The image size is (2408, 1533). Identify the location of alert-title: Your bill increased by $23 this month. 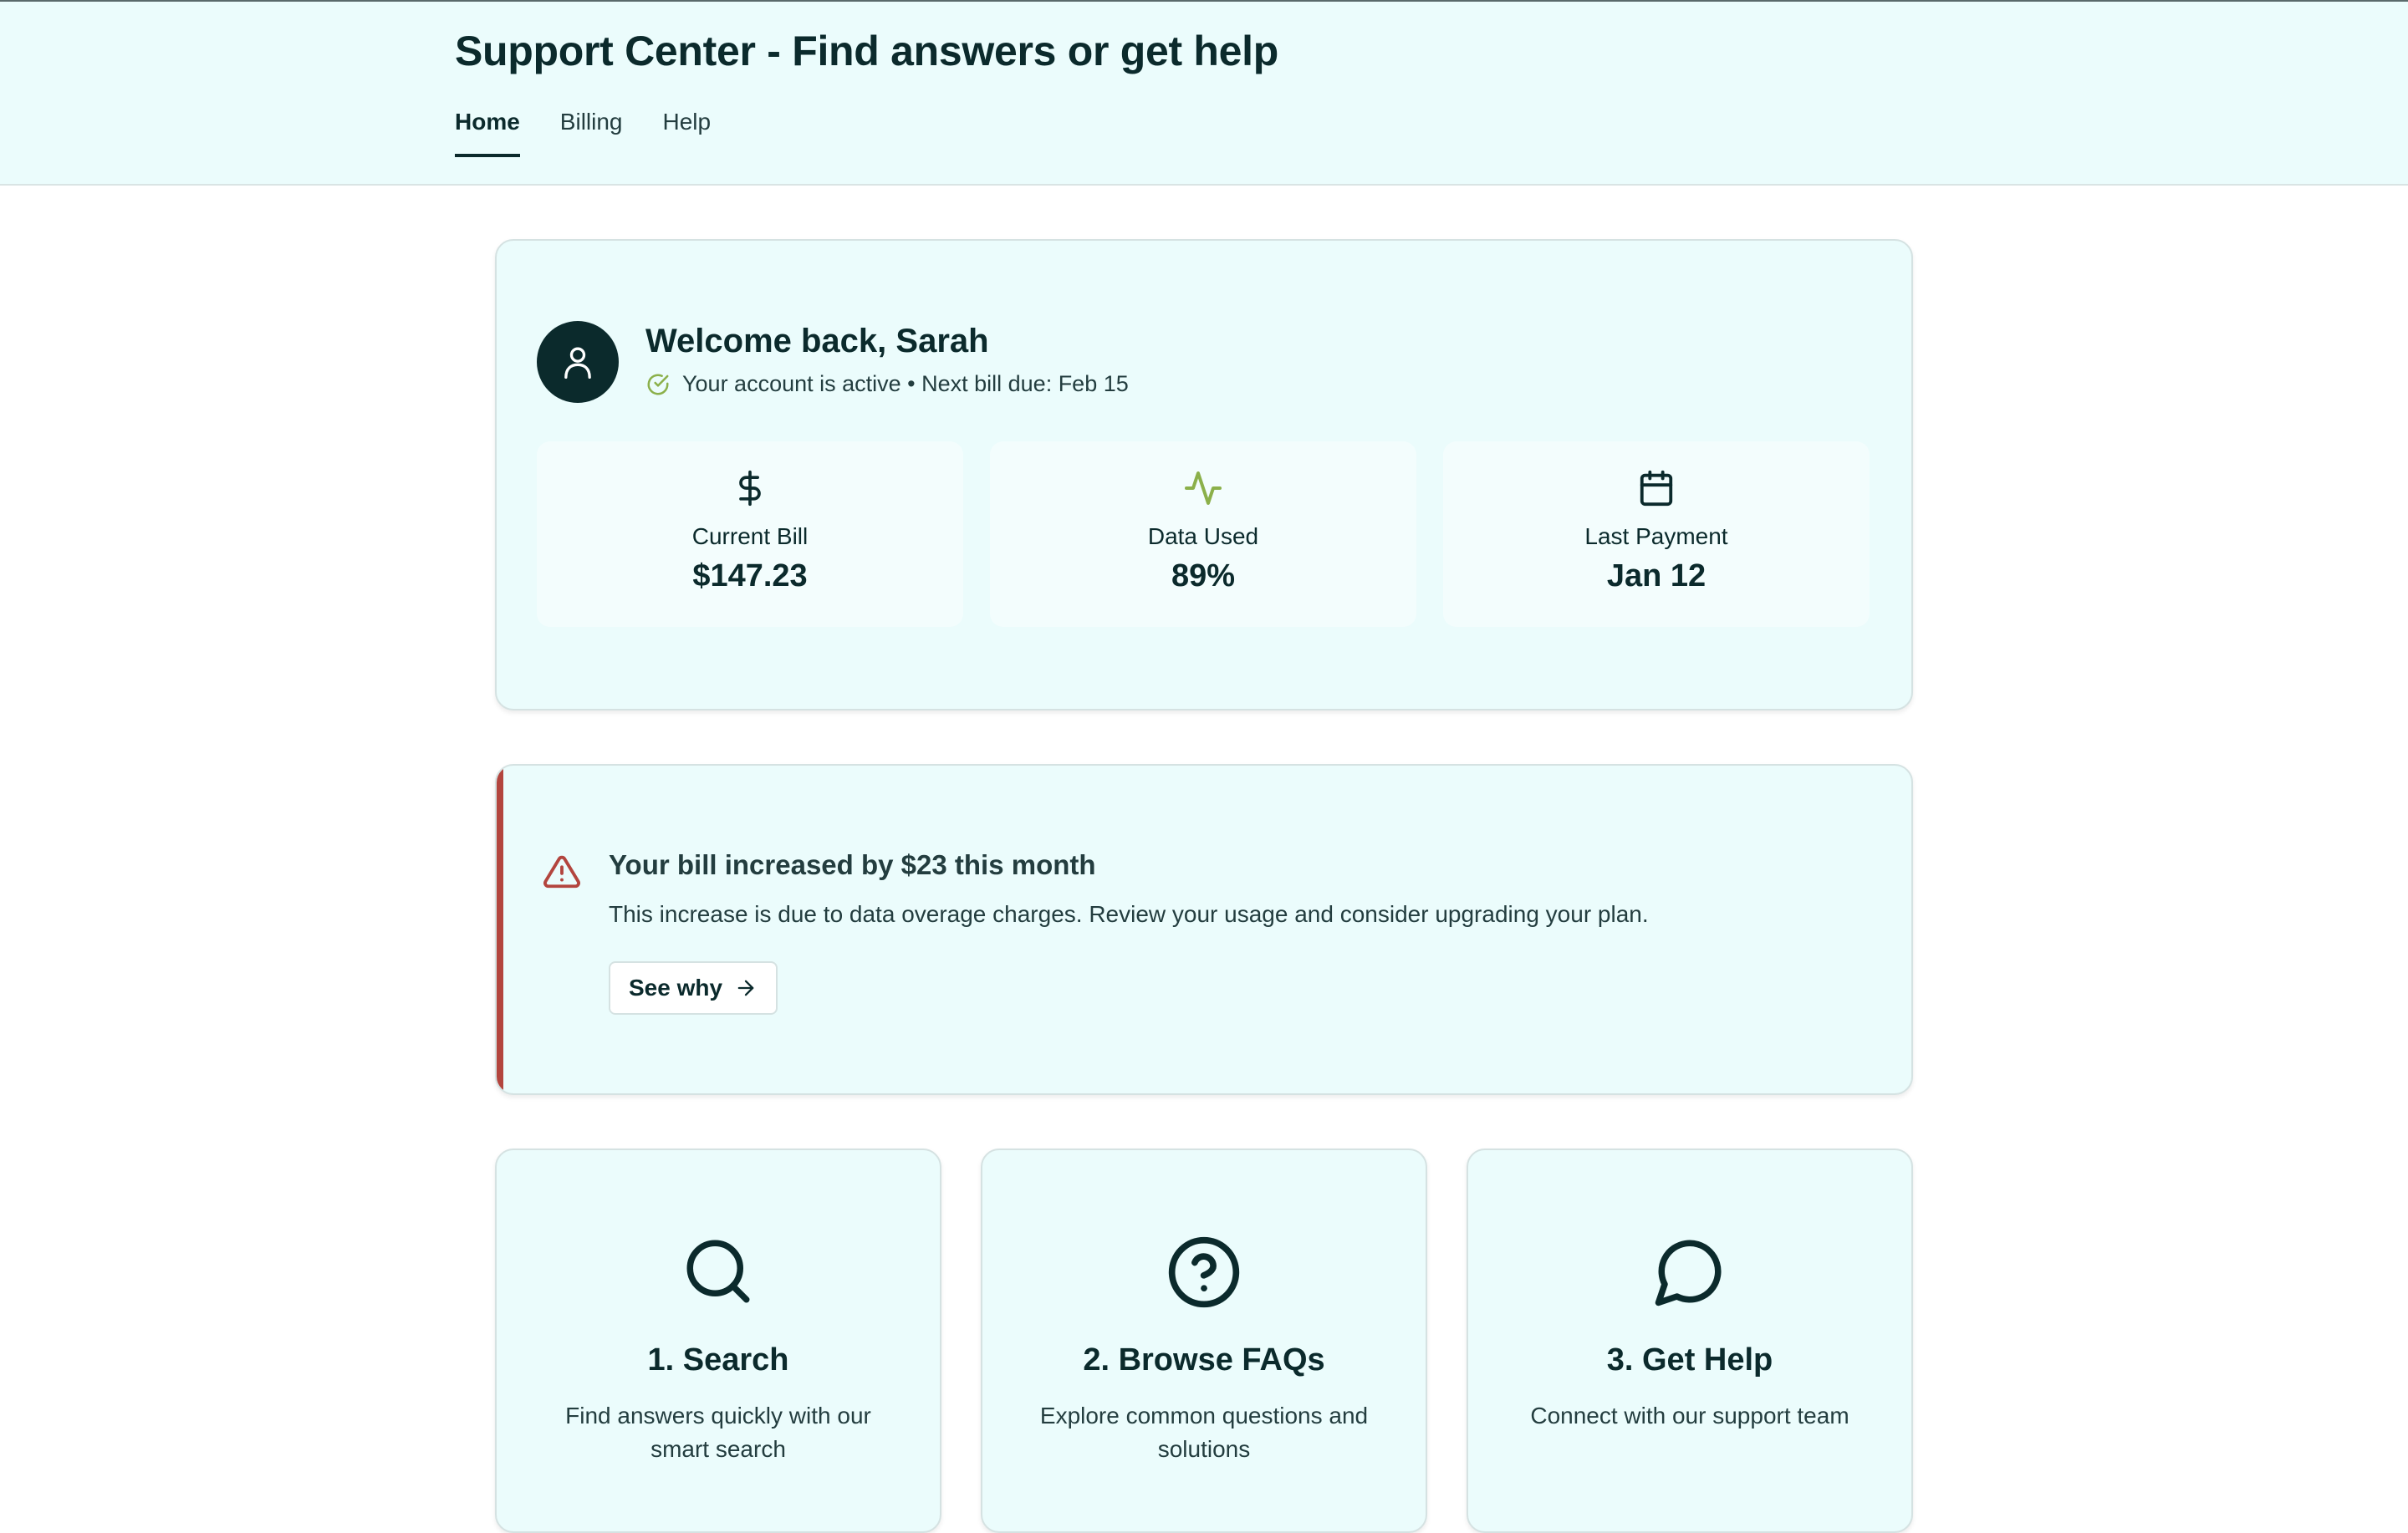
(853, 865).